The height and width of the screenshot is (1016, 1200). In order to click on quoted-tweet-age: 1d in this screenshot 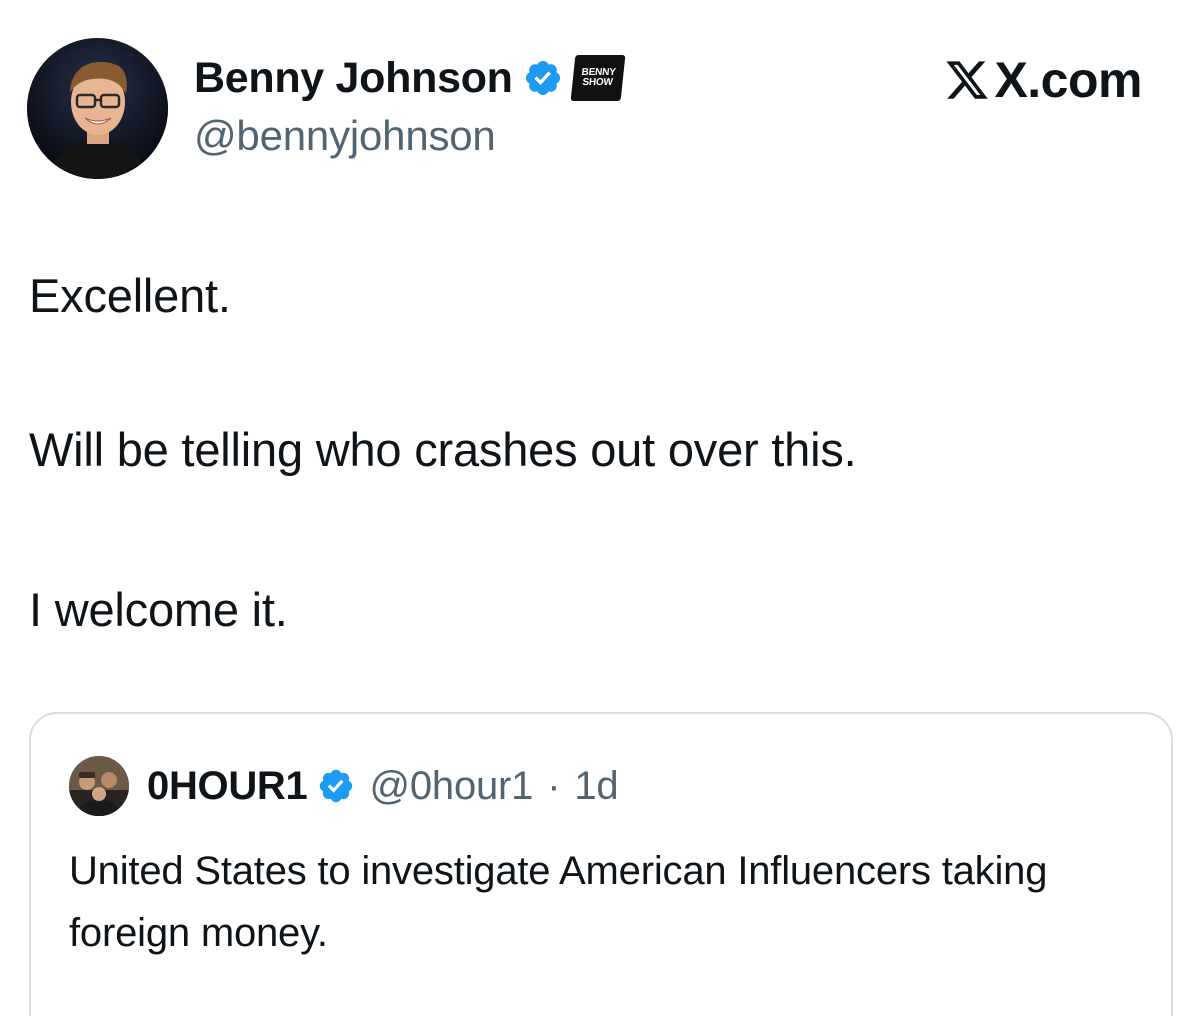, I will do `click(596, 786)`.